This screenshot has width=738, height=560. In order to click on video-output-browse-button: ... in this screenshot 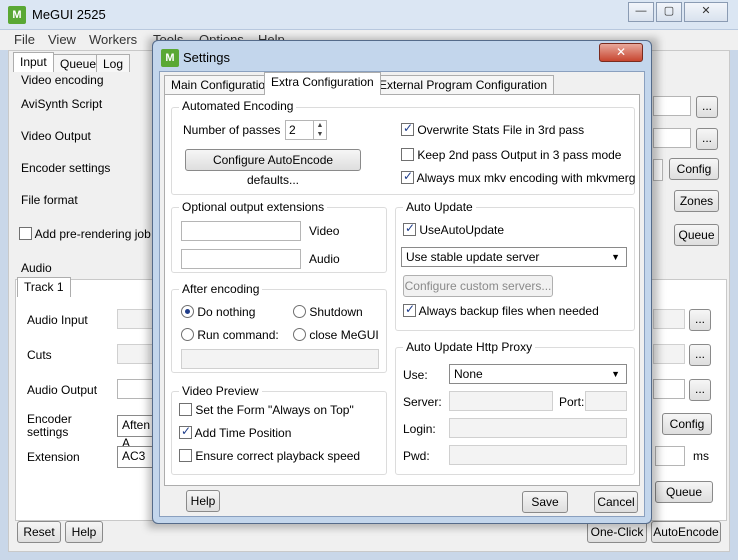, I will do `click(707, 139)`.